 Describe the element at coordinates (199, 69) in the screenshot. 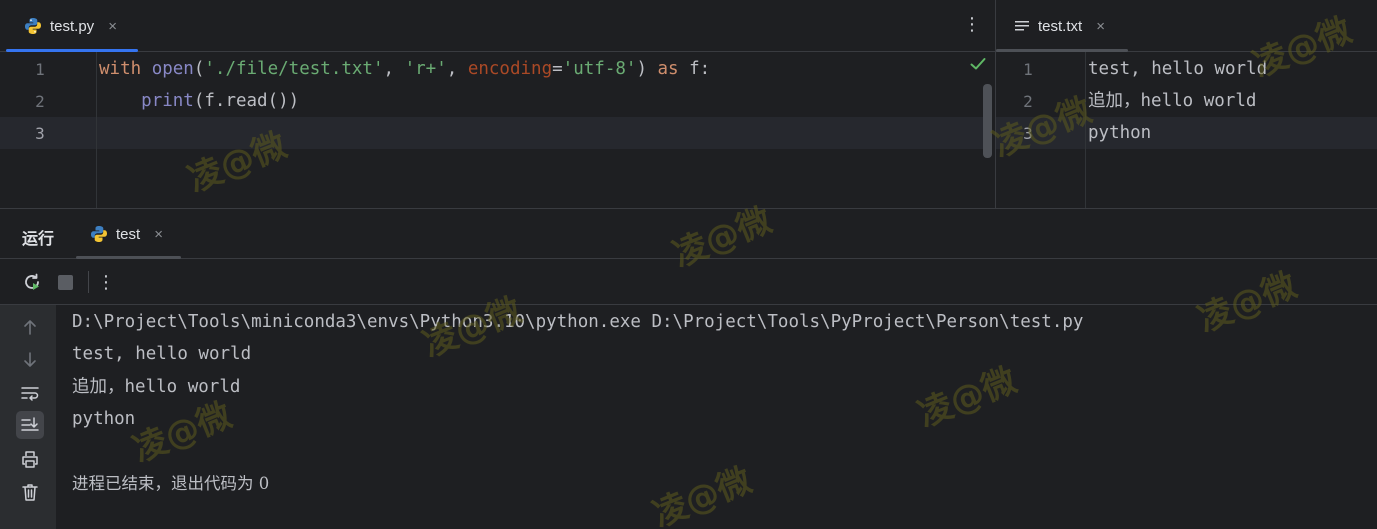

I see `code-token: (` at that location.